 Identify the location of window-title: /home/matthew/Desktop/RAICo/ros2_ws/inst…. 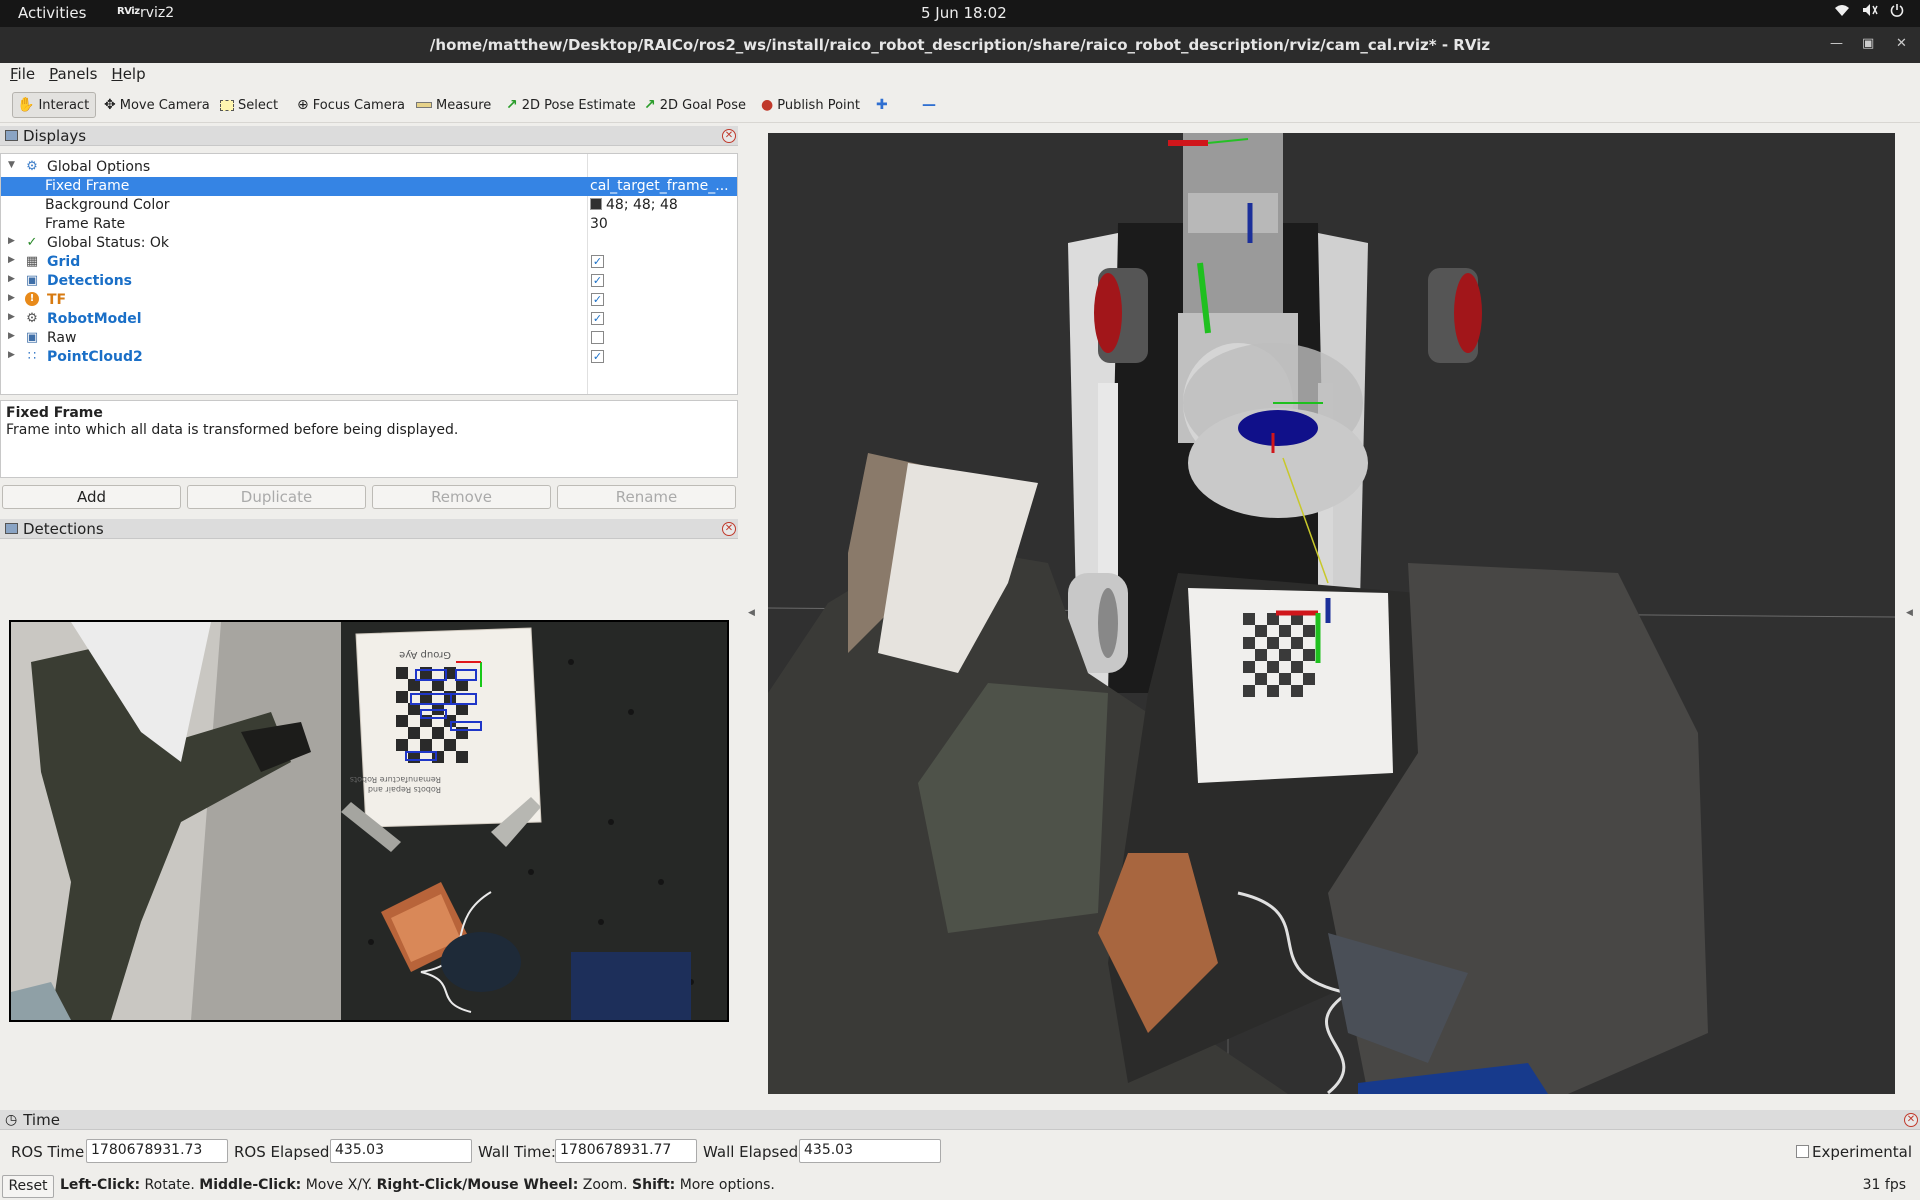
(960, 45).